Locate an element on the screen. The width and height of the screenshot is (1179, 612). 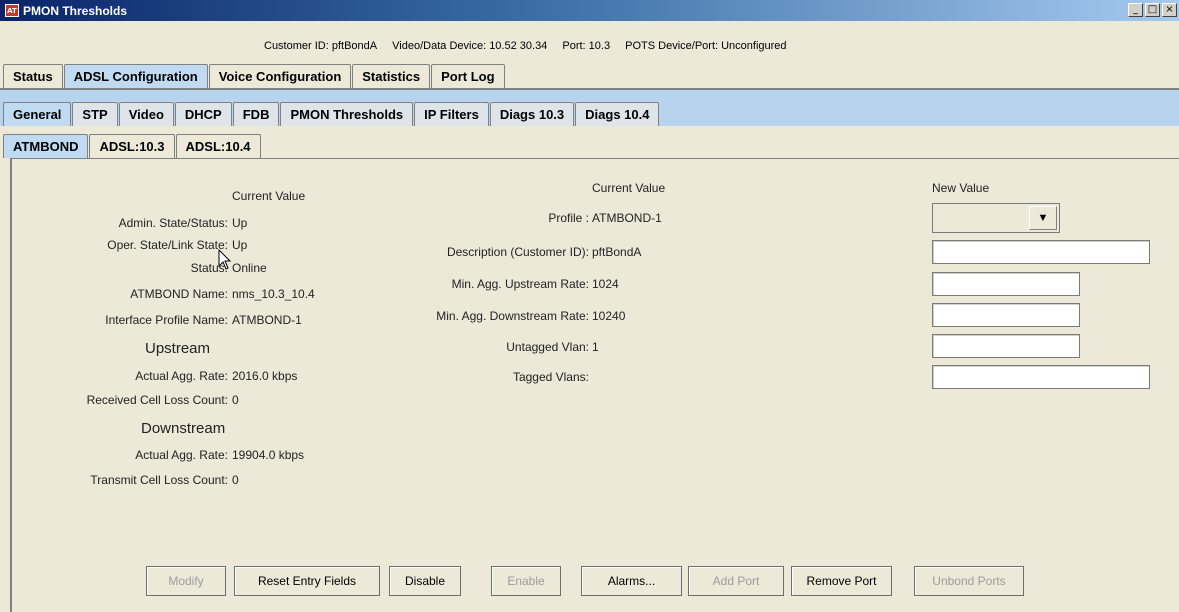
min-upstream-value: 1024 is located at coordinates (605, 284).